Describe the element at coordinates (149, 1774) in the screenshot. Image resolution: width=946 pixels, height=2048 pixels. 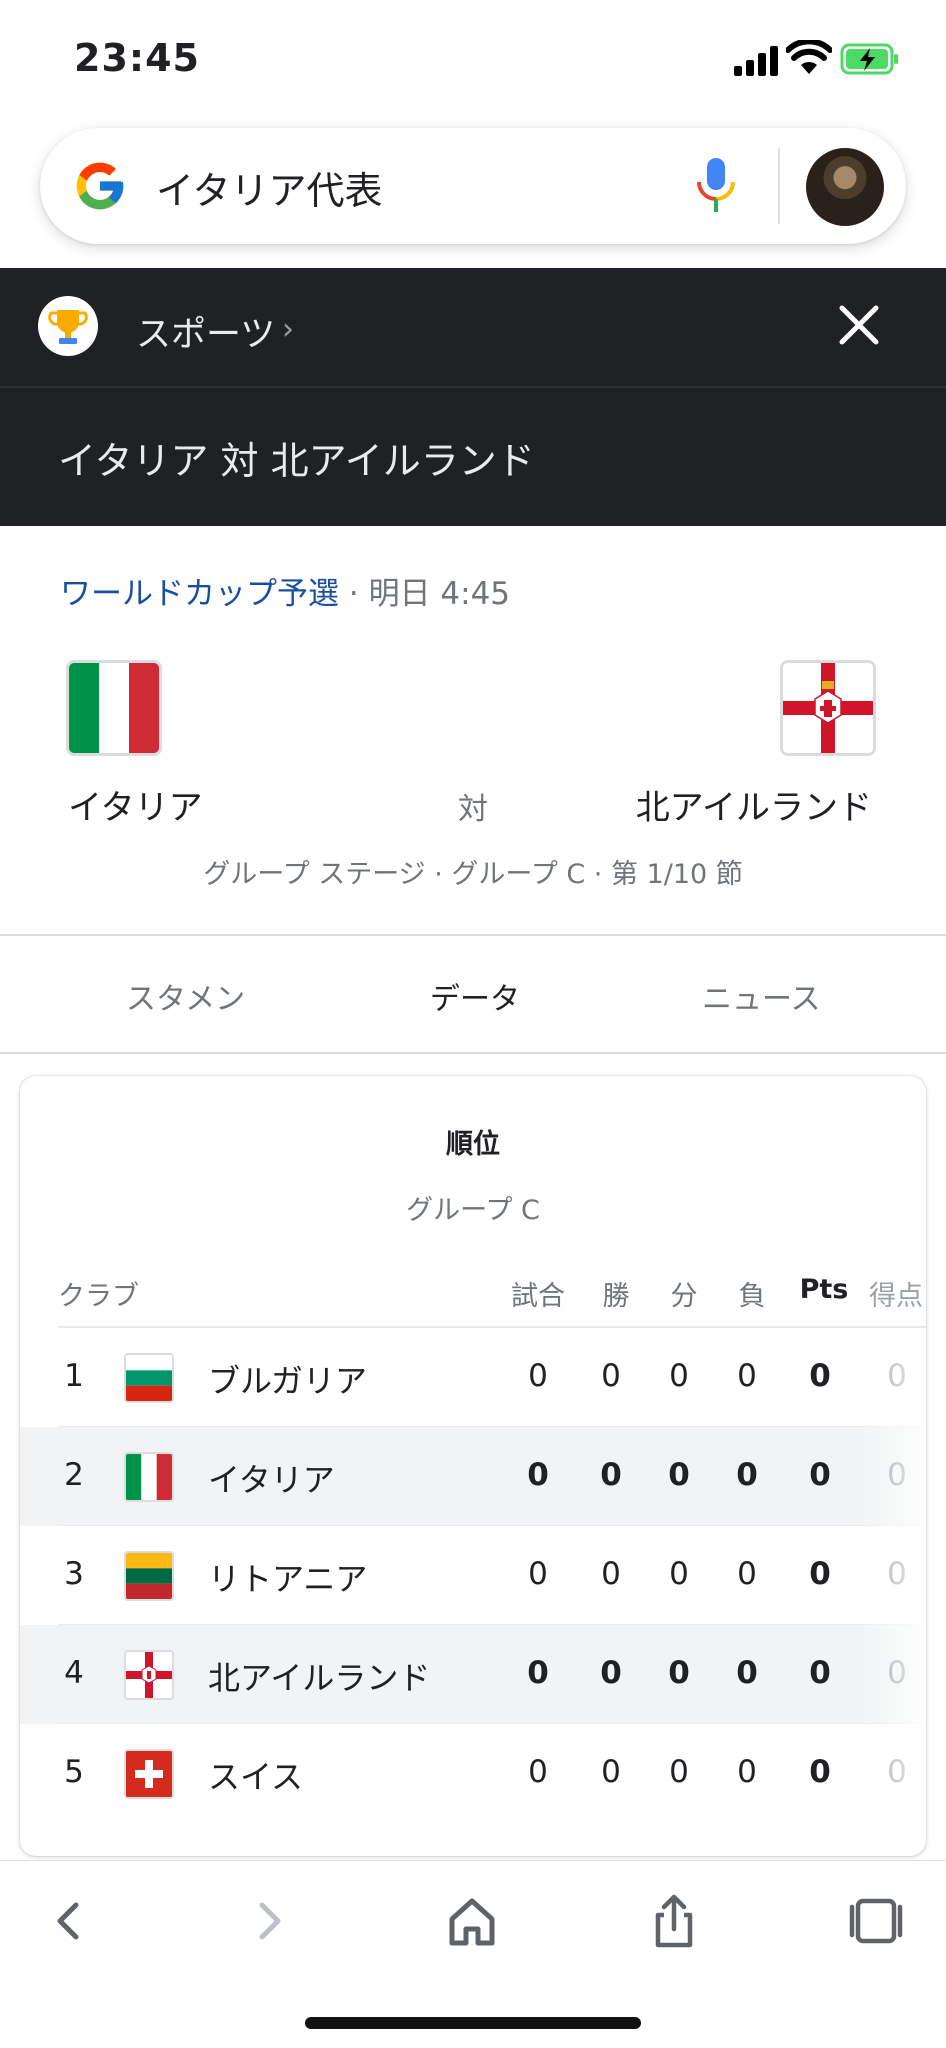
I see `switzerland-flag-icon` at that location.